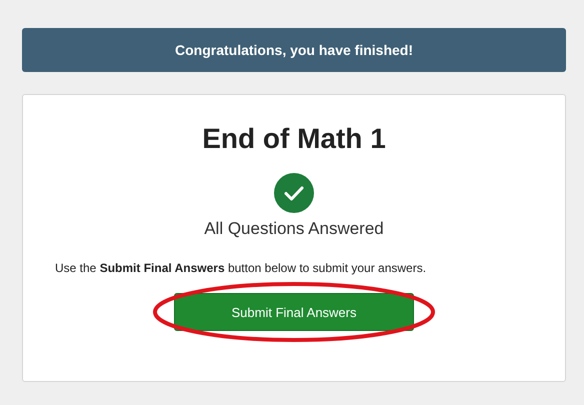  I want to click on instruction-text: Use the Submit Final Answers button below to submit your answers., so click(240, 268).